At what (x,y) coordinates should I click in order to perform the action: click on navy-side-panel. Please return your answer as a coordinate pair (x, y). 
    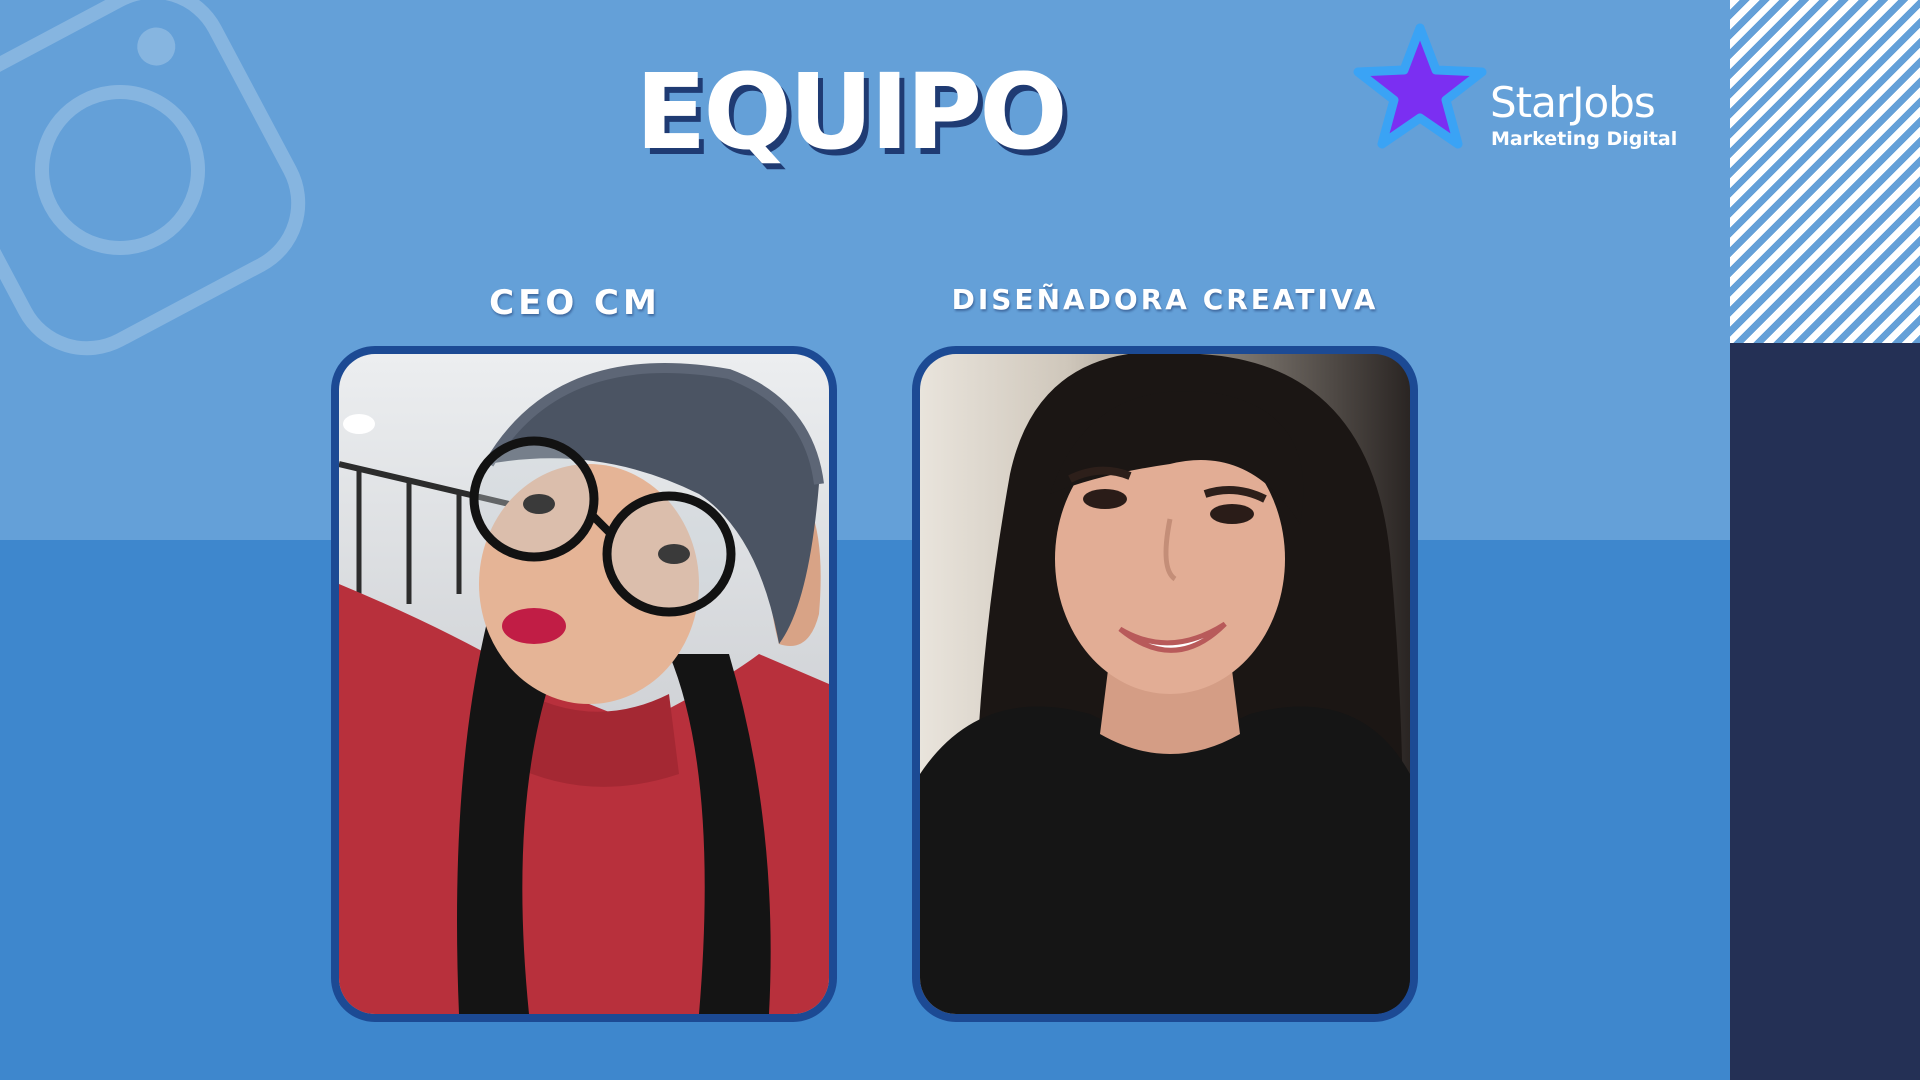
    Looking at the image, I should click on (1825, 711).